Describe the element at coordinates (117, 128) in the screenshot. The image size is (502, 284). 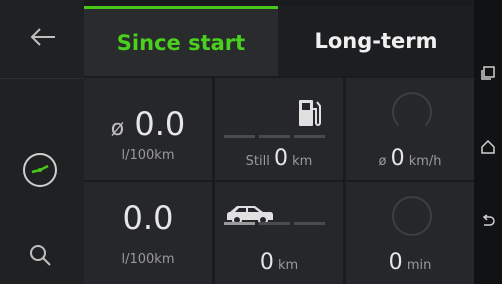
I see `avg-symbol: ø` at that location.